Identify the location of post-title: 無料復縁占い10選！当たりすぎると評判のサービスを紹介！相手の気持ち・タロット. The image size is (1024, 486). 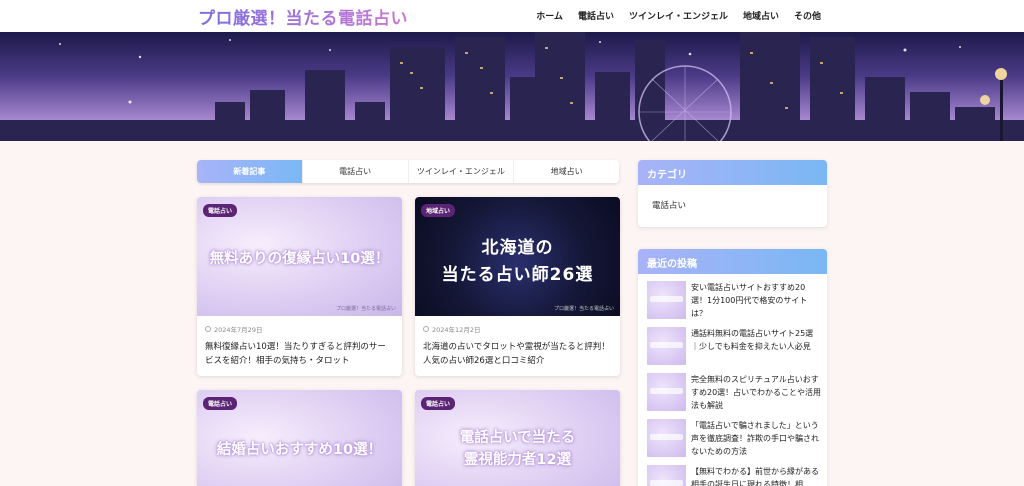
(299, 355).